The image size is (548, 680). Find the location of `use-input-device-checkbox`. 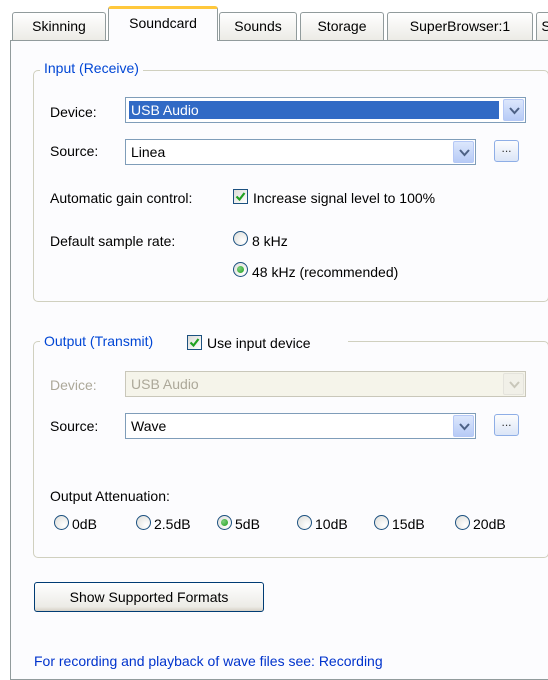

use-input-device-checkbox is located at coordinates (194, 342).